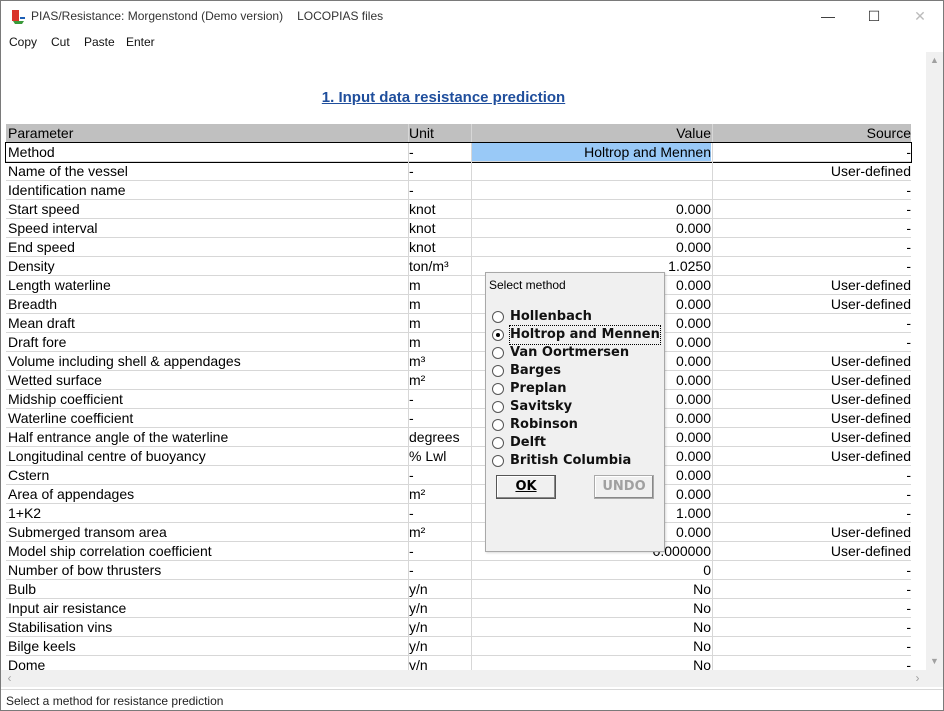  I want to click on menu-enter: Enter, so click(140, 42).